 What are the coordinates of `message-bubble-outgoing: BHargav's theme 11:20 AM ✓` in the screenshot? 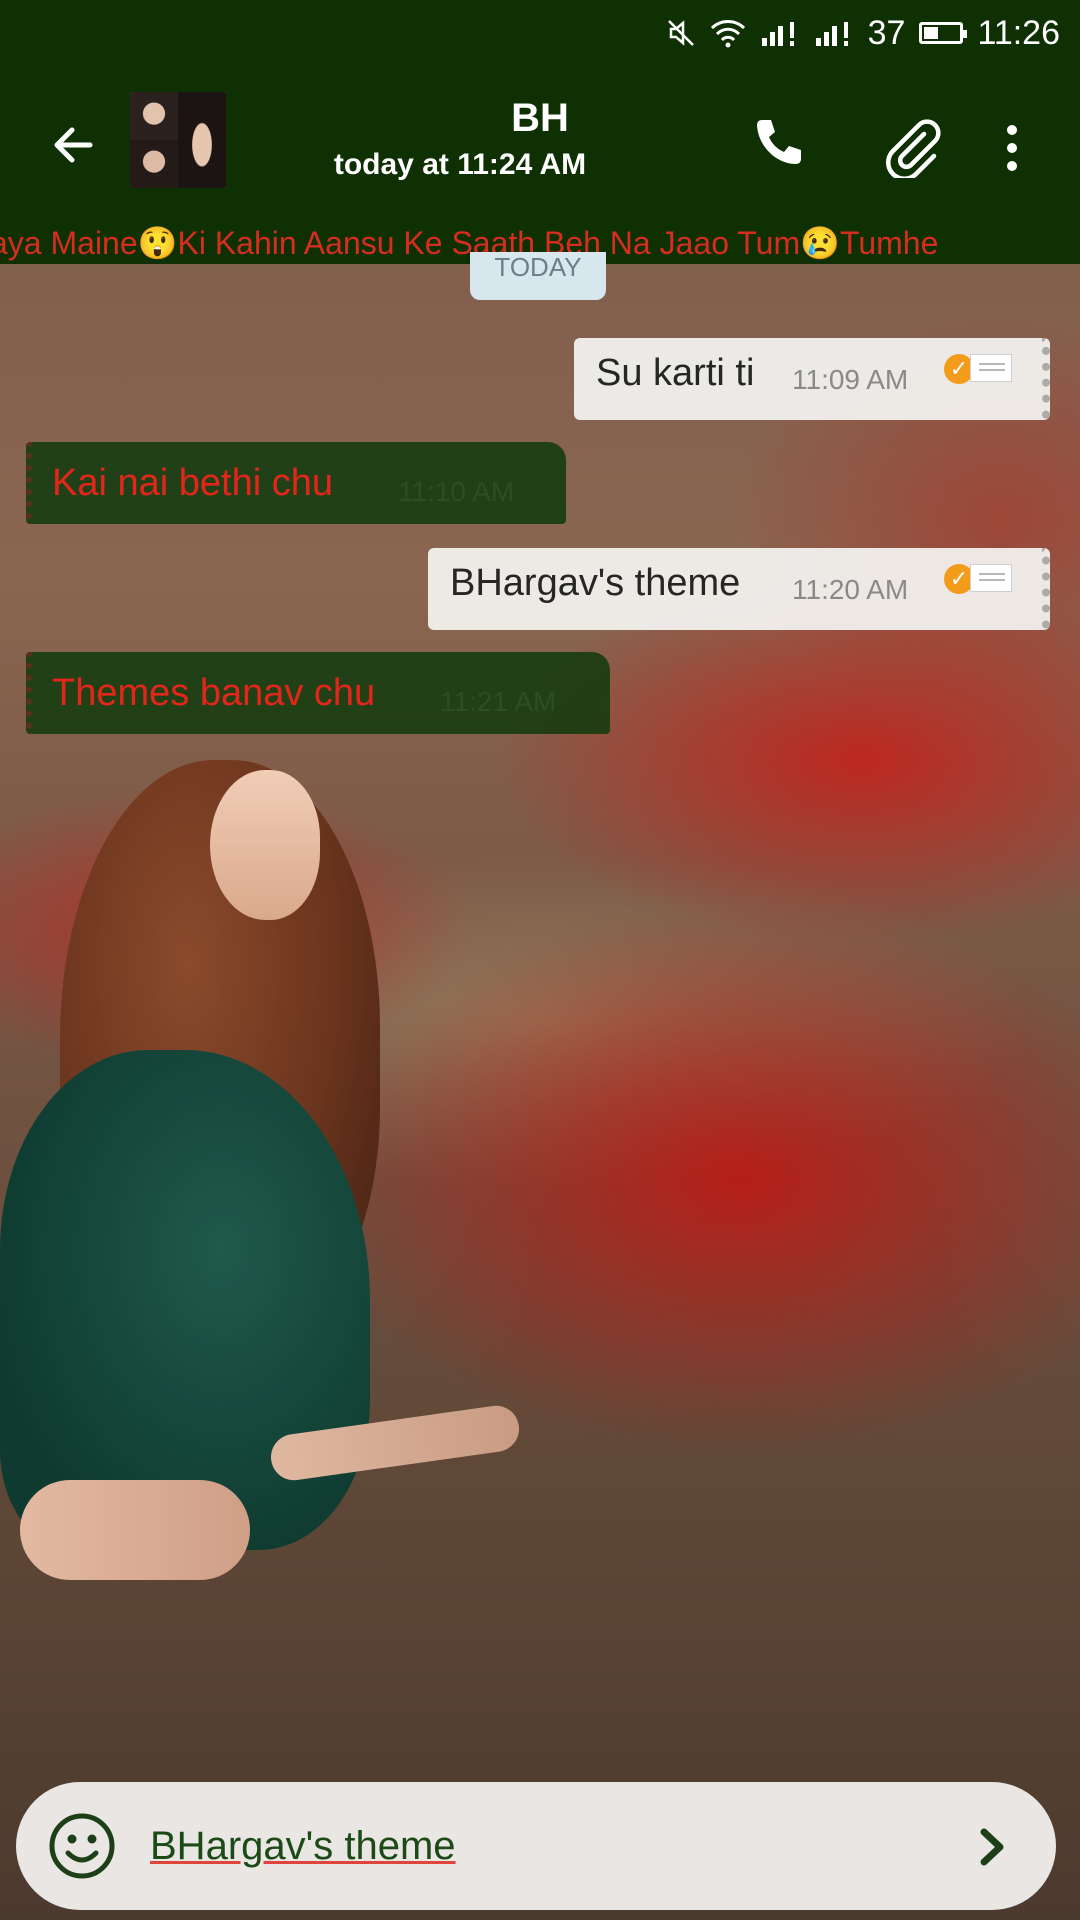 It's located at (739, 589).